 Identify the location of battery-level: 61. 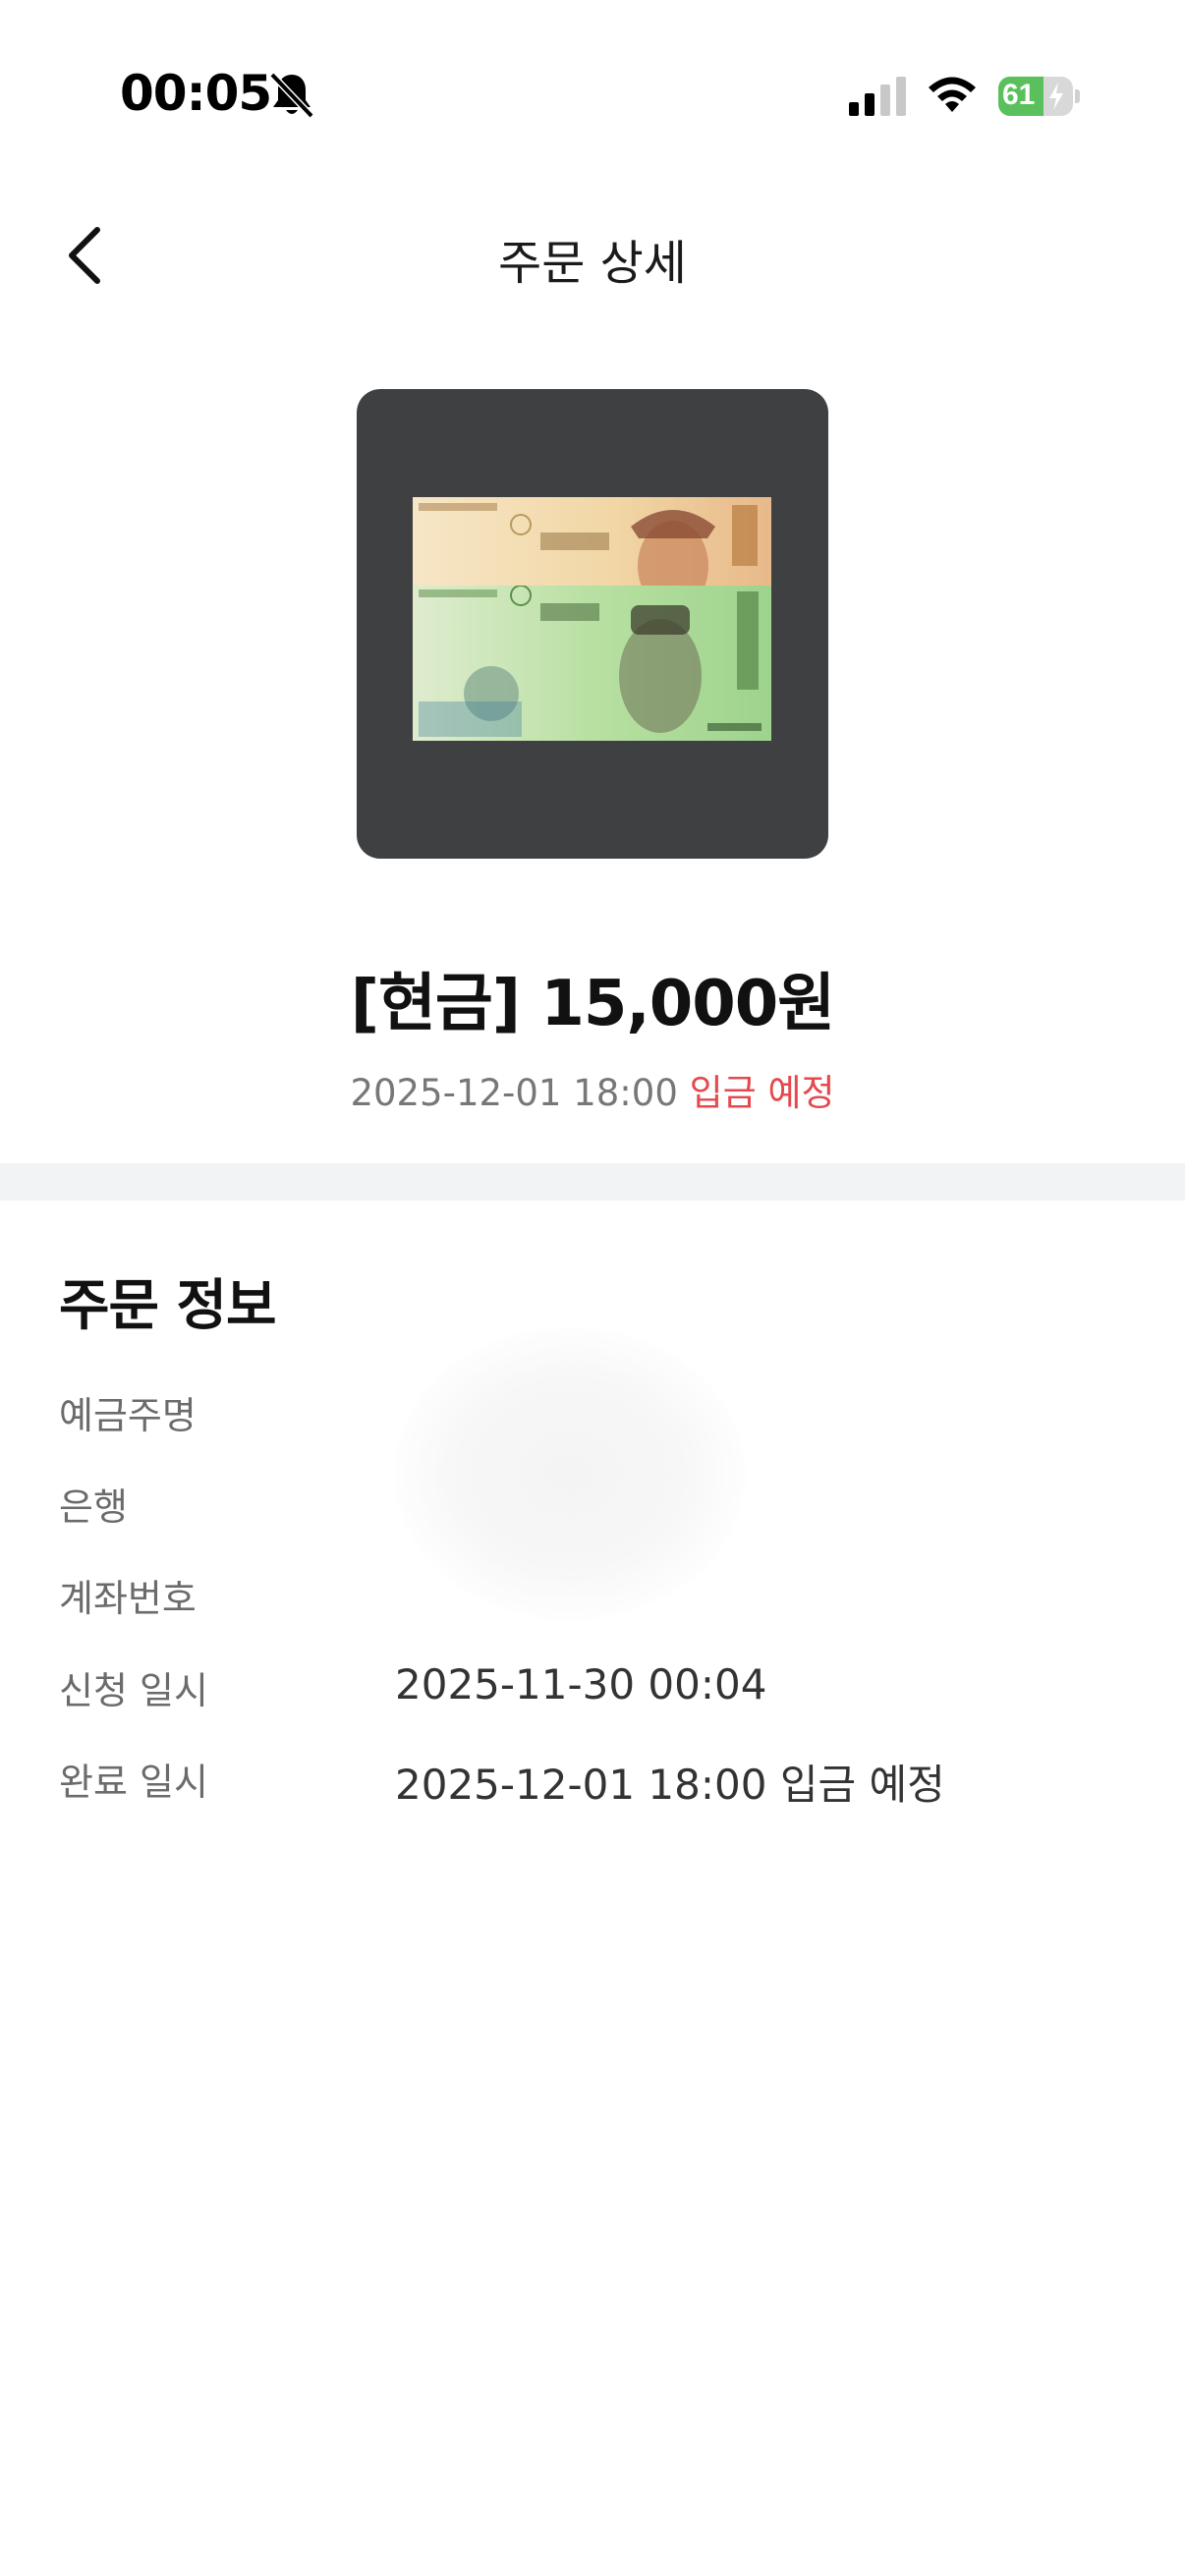
(1019, 95).